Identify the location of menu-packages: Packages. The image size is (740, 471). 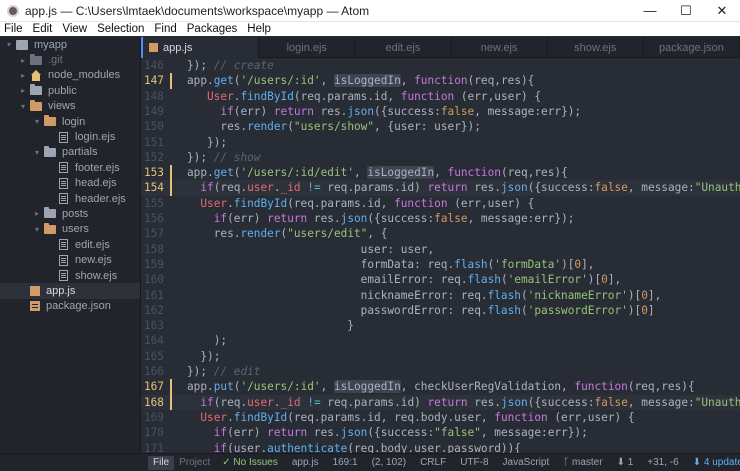
(212, 29).